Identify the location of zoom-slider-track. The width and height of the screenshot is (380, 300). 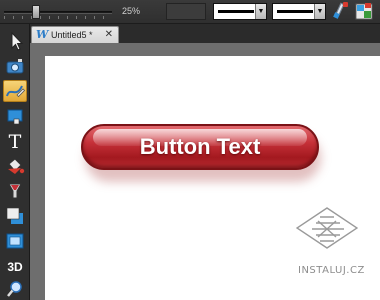
(58, 12).